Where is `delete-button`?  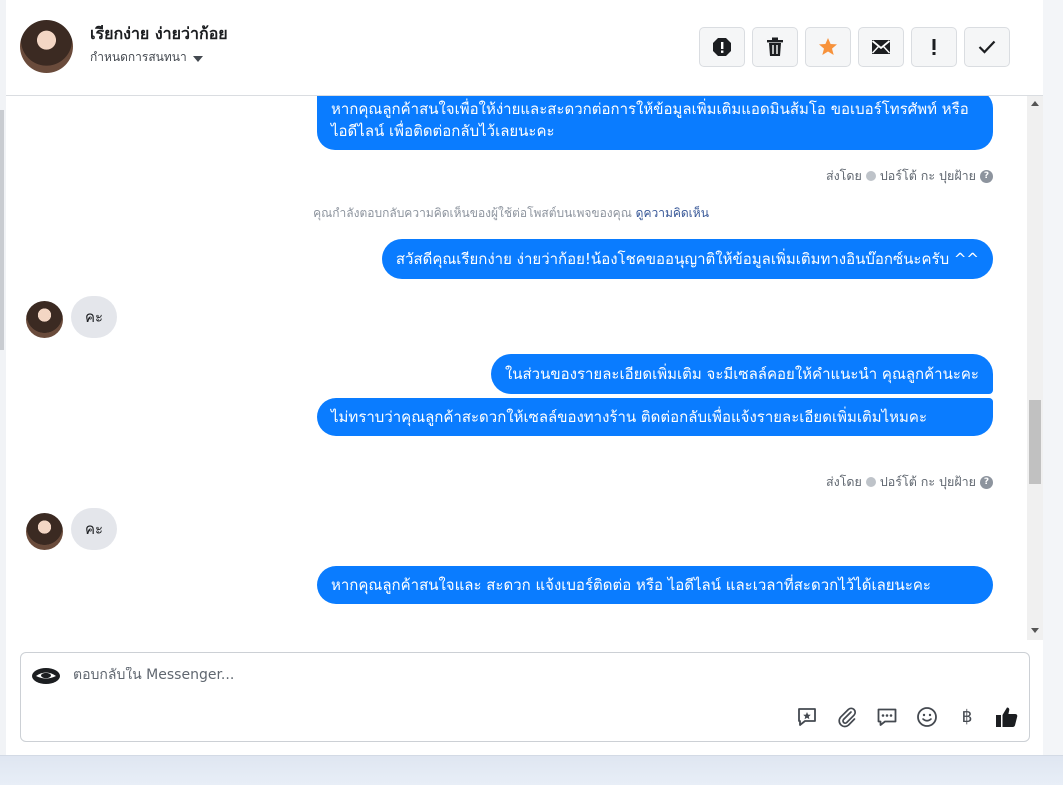 delete-button is located at coordinates (775, 47).